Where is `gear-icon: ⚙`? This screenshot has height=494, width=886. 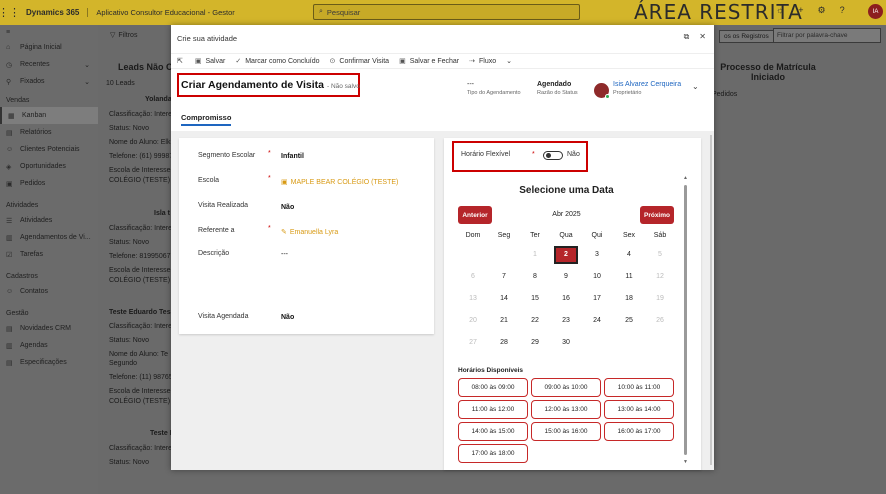
gear-icon: ⚙ is located at coordinates (822, 10).